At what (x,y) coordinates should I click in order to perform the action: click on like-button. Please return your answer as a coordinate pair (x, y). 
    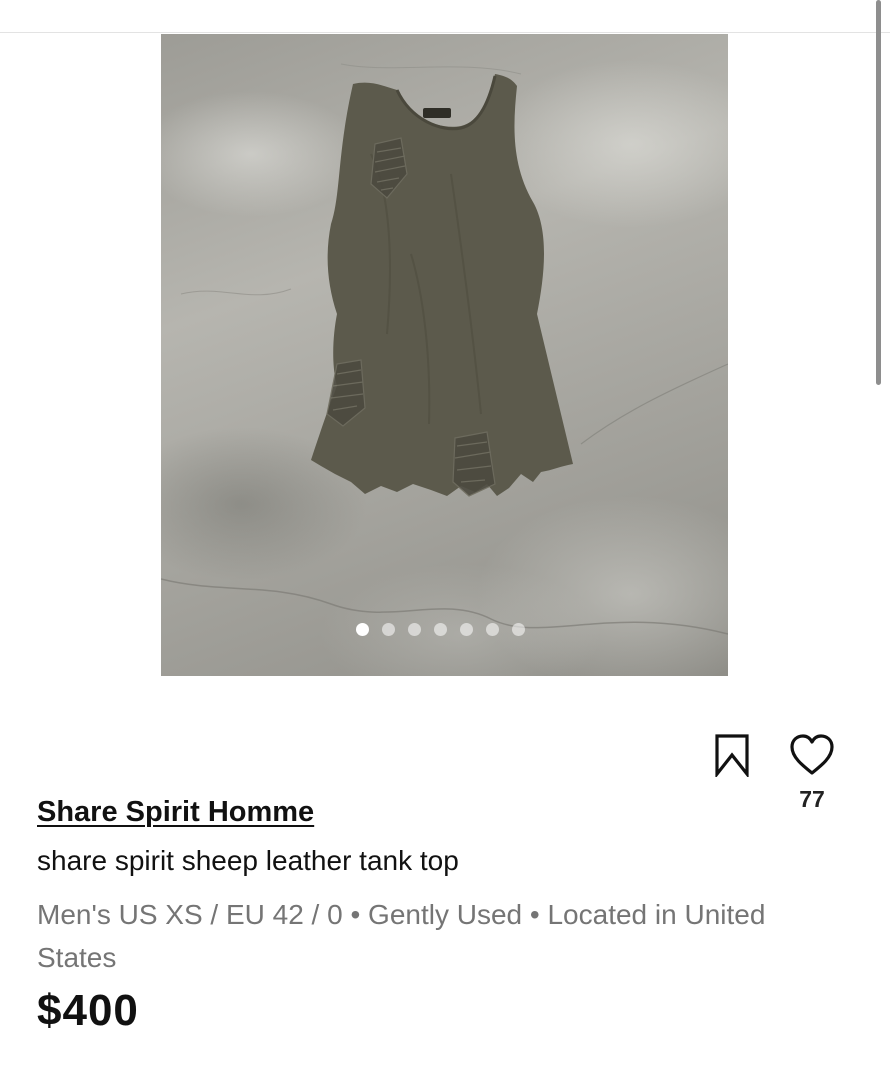
    Looking at the image, I should click on (812, 755).